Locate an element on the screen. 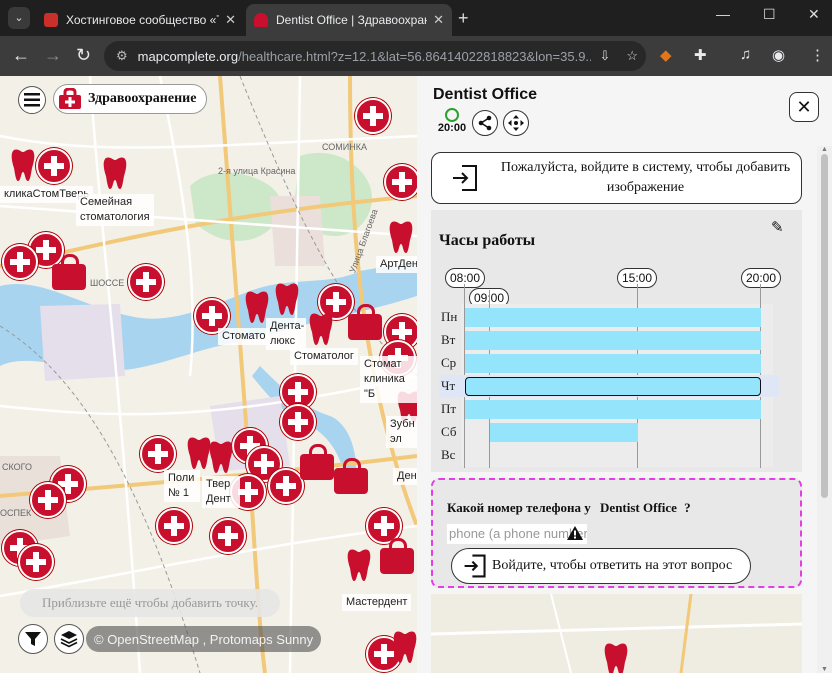 The width and height of the screenshot is (832, 673). feature-minimap is located at coordinates (616, 633).